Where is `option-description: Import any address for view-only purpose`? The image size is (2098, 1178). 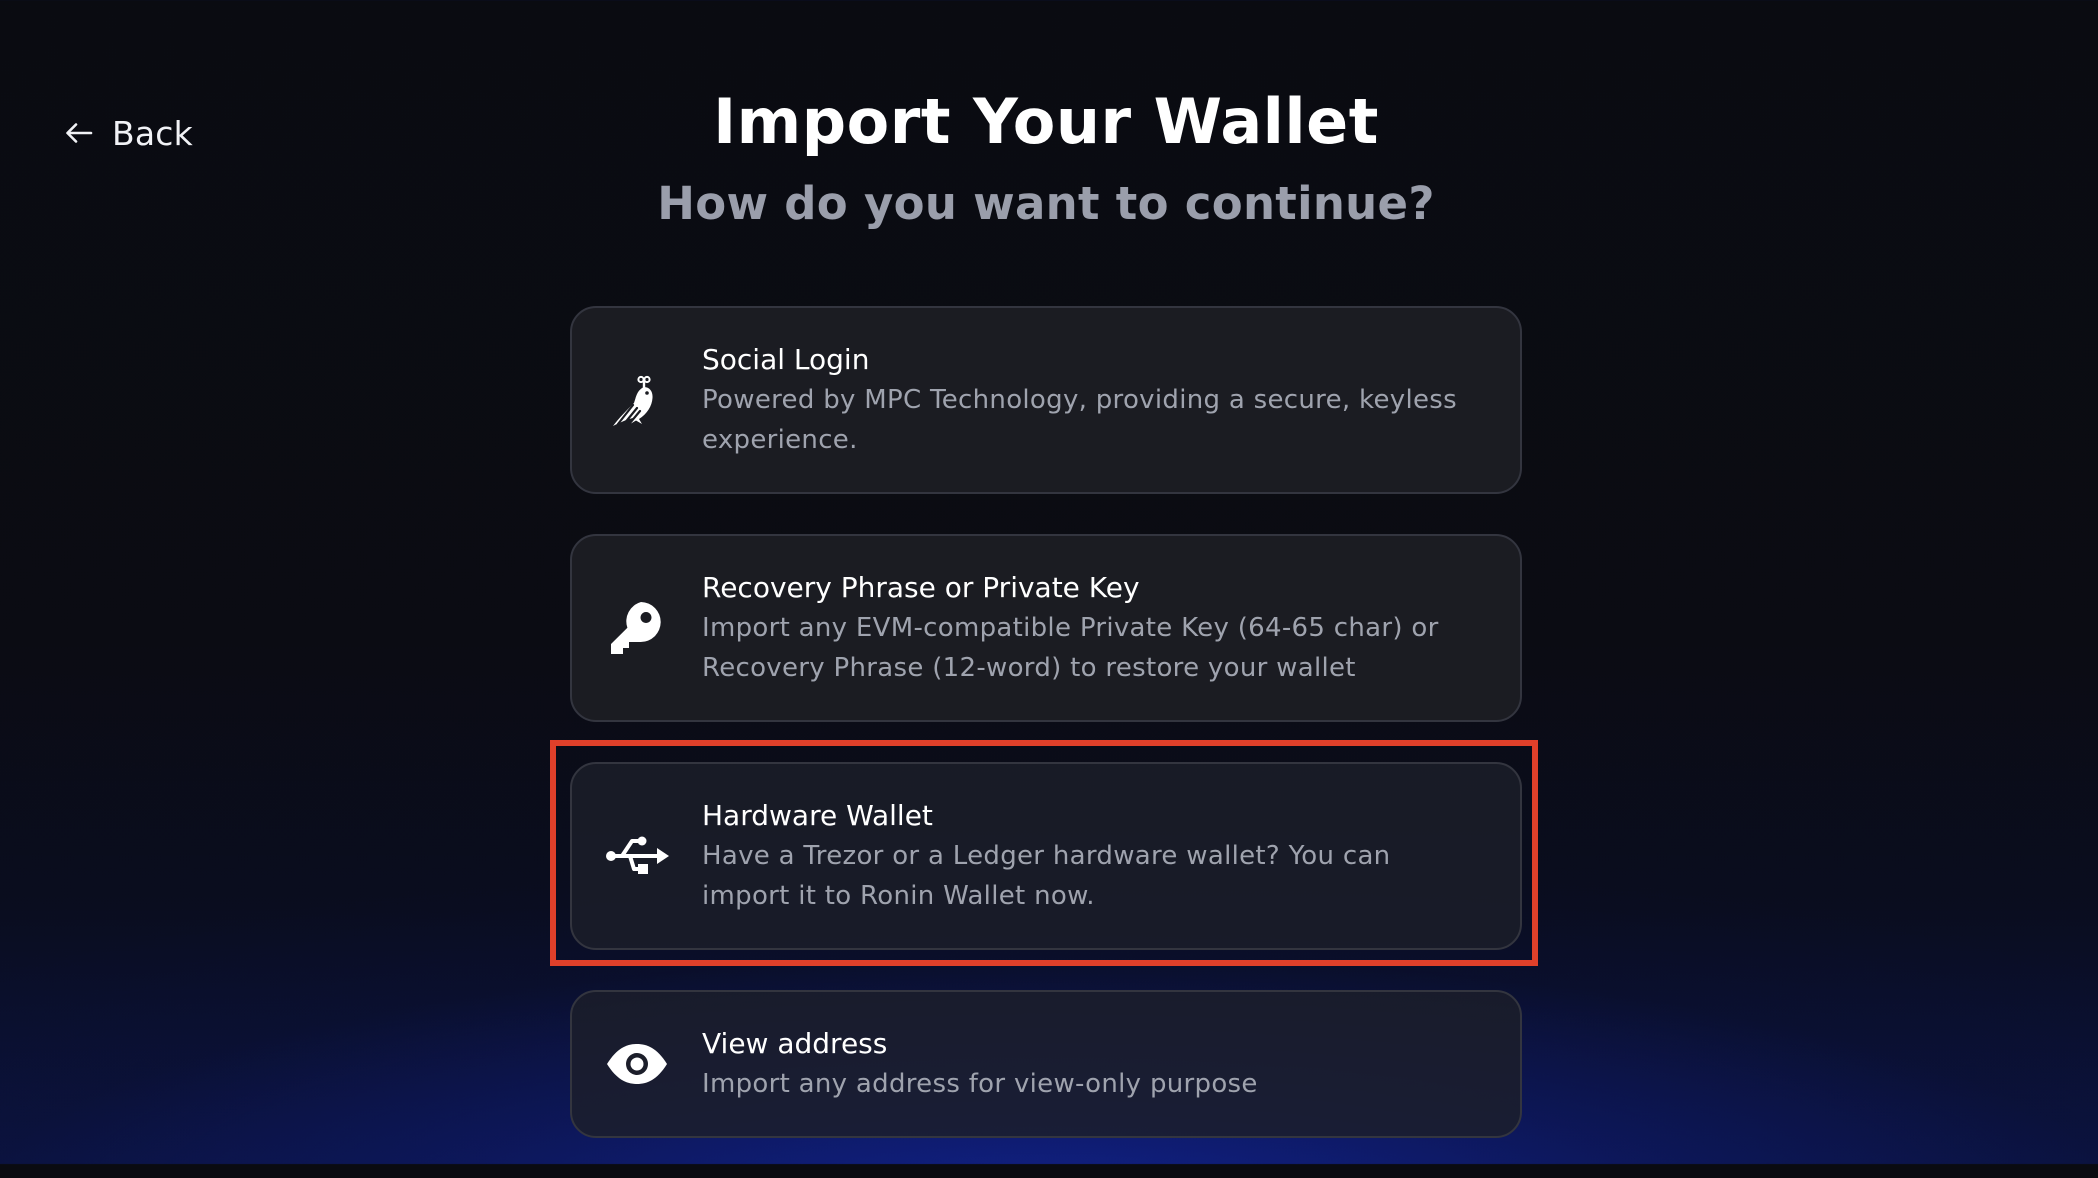
option-description: Import any address for view-only purpose is located at coordinates (980, 1084).